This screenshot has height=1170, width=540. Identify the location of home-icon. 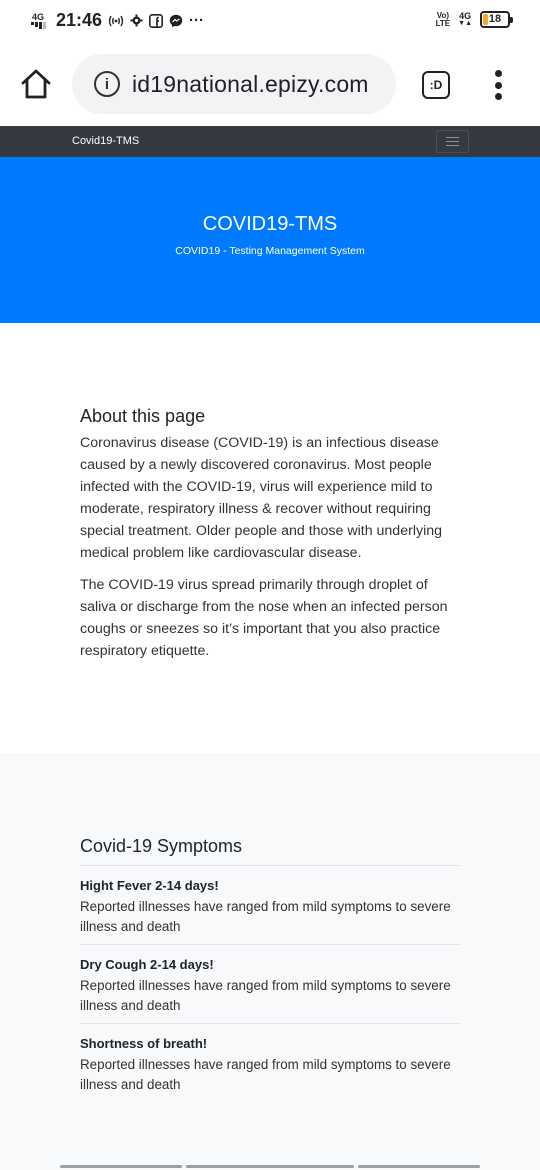
(36, 84).